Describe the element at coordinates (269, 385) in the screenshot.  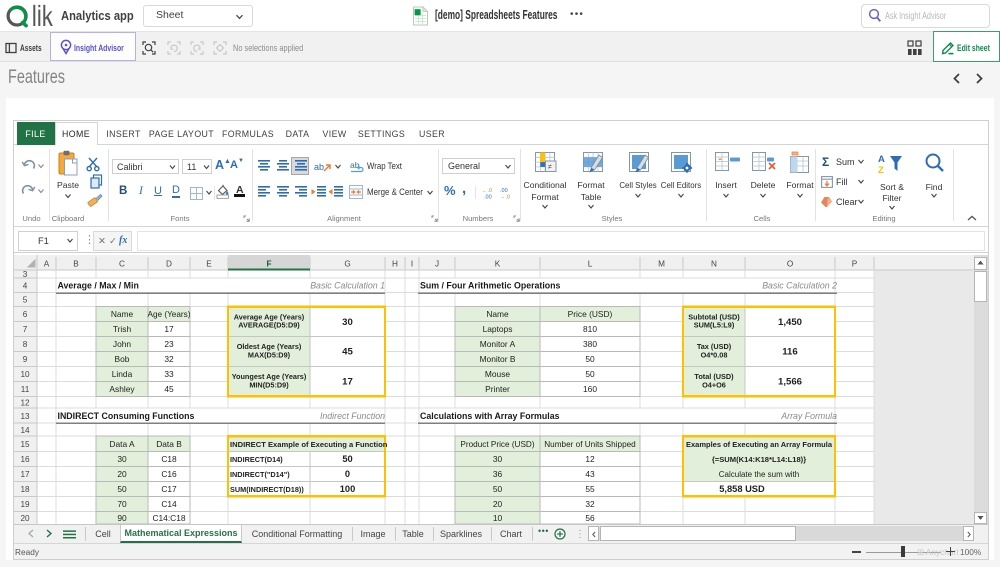
I see `svg-text: MIN(D5:D9)` at that location.